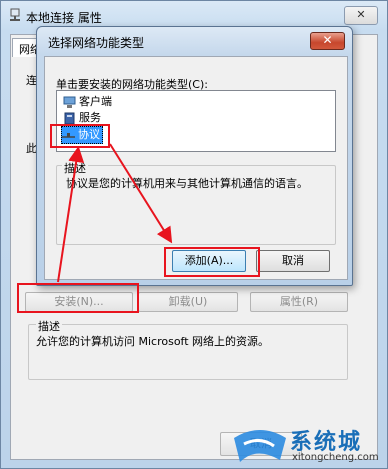  Describe the element at coordinates (71, 214) in the screenshot. I see `arrow-install-to-protocol` at that location.